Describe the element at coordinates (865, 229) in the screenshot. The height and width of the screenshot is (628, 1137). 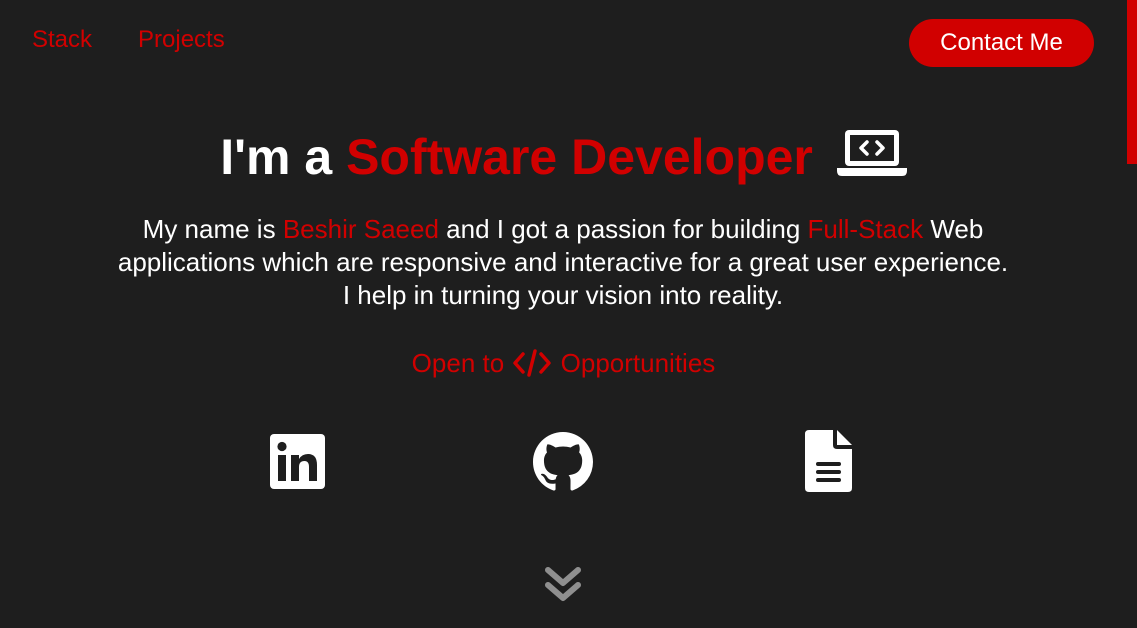
I see `intro-highlight: Full-Stack` at that location.